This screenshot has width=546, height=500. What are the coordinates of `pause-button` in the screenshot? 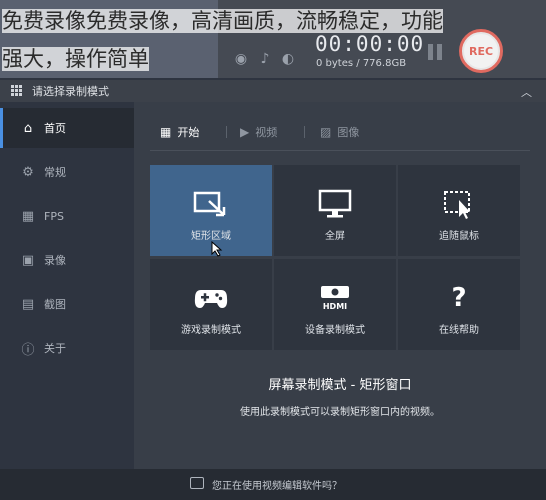 It's located at (436, 53).